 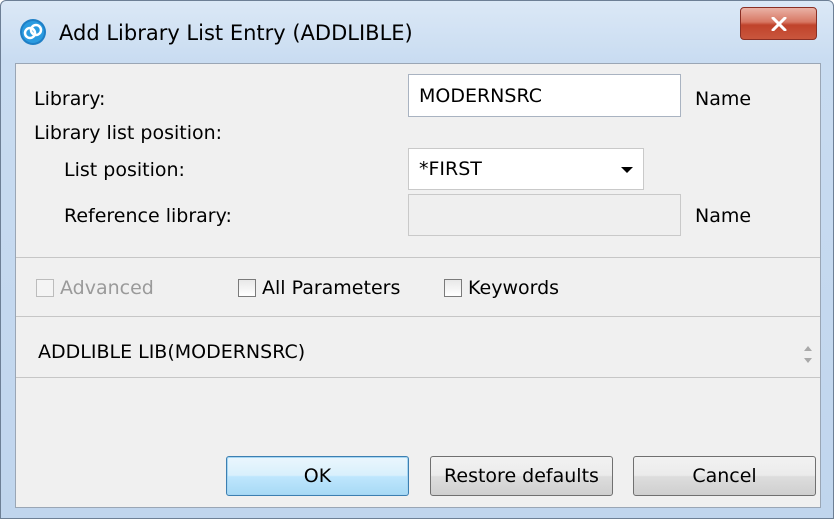 What do you see at coordinates (172, 352) in the screenshot?
I see `command-preview: ADDLIBLE LIB(MODERNSRC)` at bounding box center [172, 352].